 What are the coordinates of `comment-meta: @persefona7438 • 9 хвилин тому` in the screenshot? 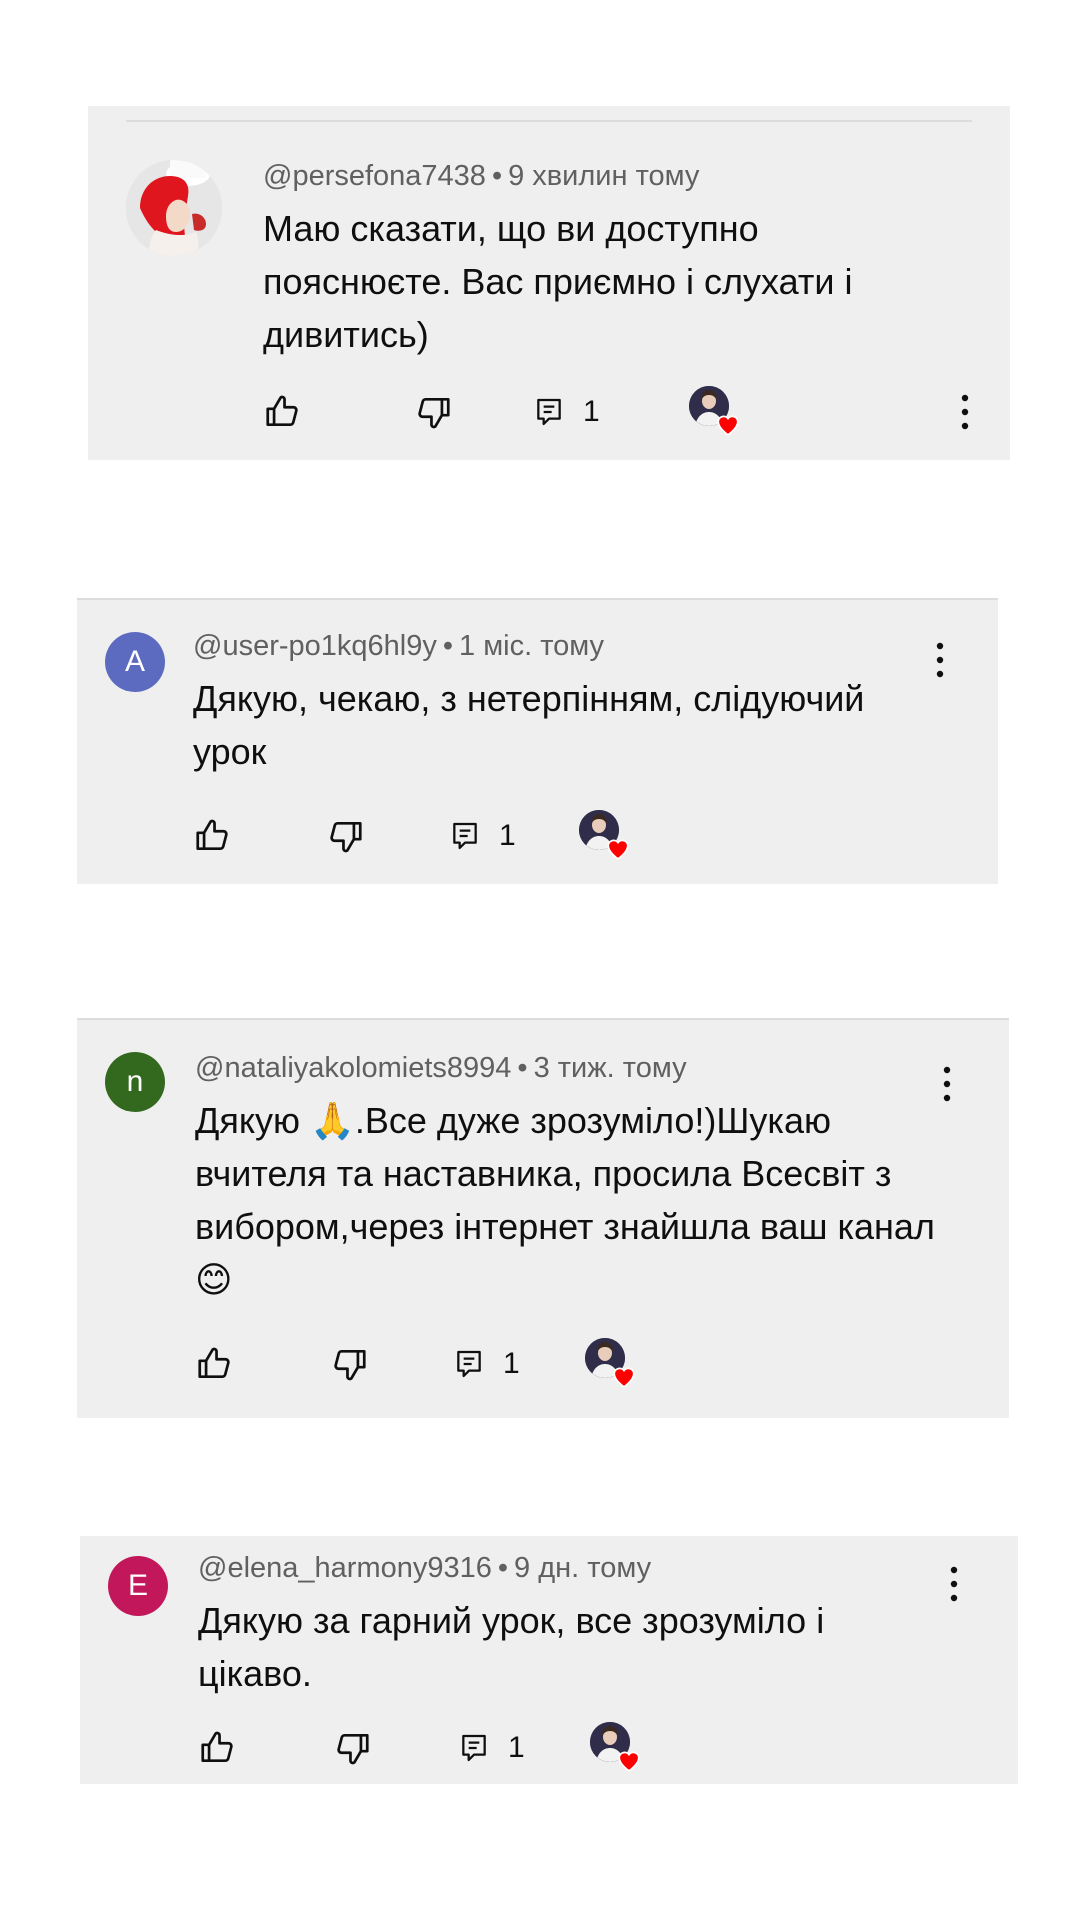 It's located at (481, 176).